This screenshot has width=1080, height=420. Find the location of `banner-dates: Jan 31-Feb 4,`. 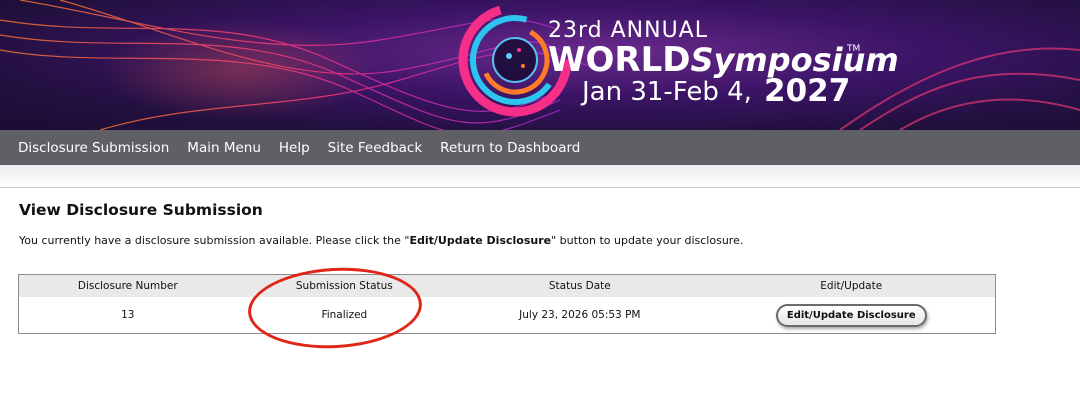

banner-dates: Jan 31-Feb 4, is located at coordinates (667, 92).